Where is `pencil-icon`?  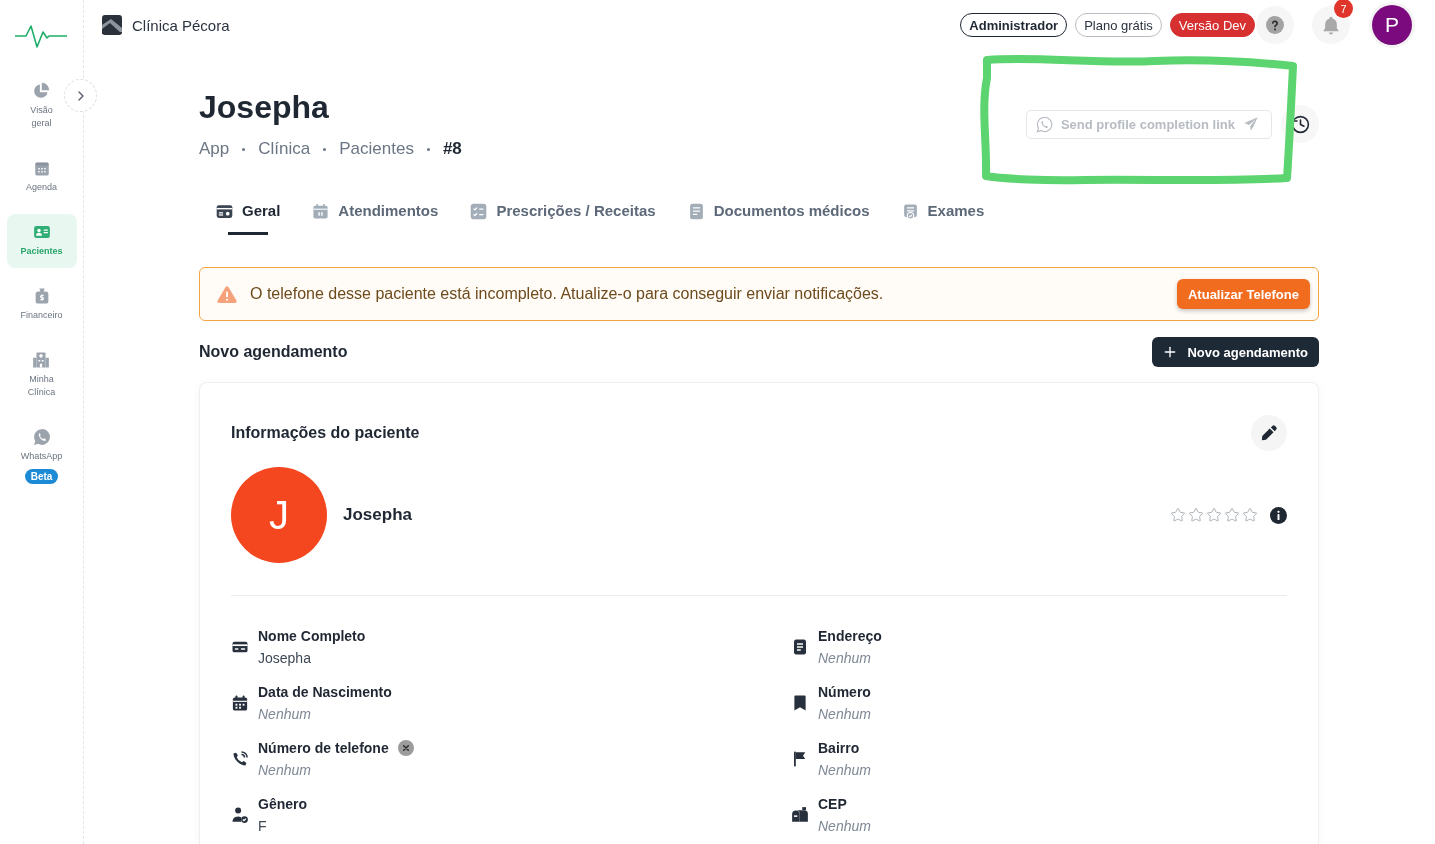 pencil-icon is located at coordinates (1269, 433).